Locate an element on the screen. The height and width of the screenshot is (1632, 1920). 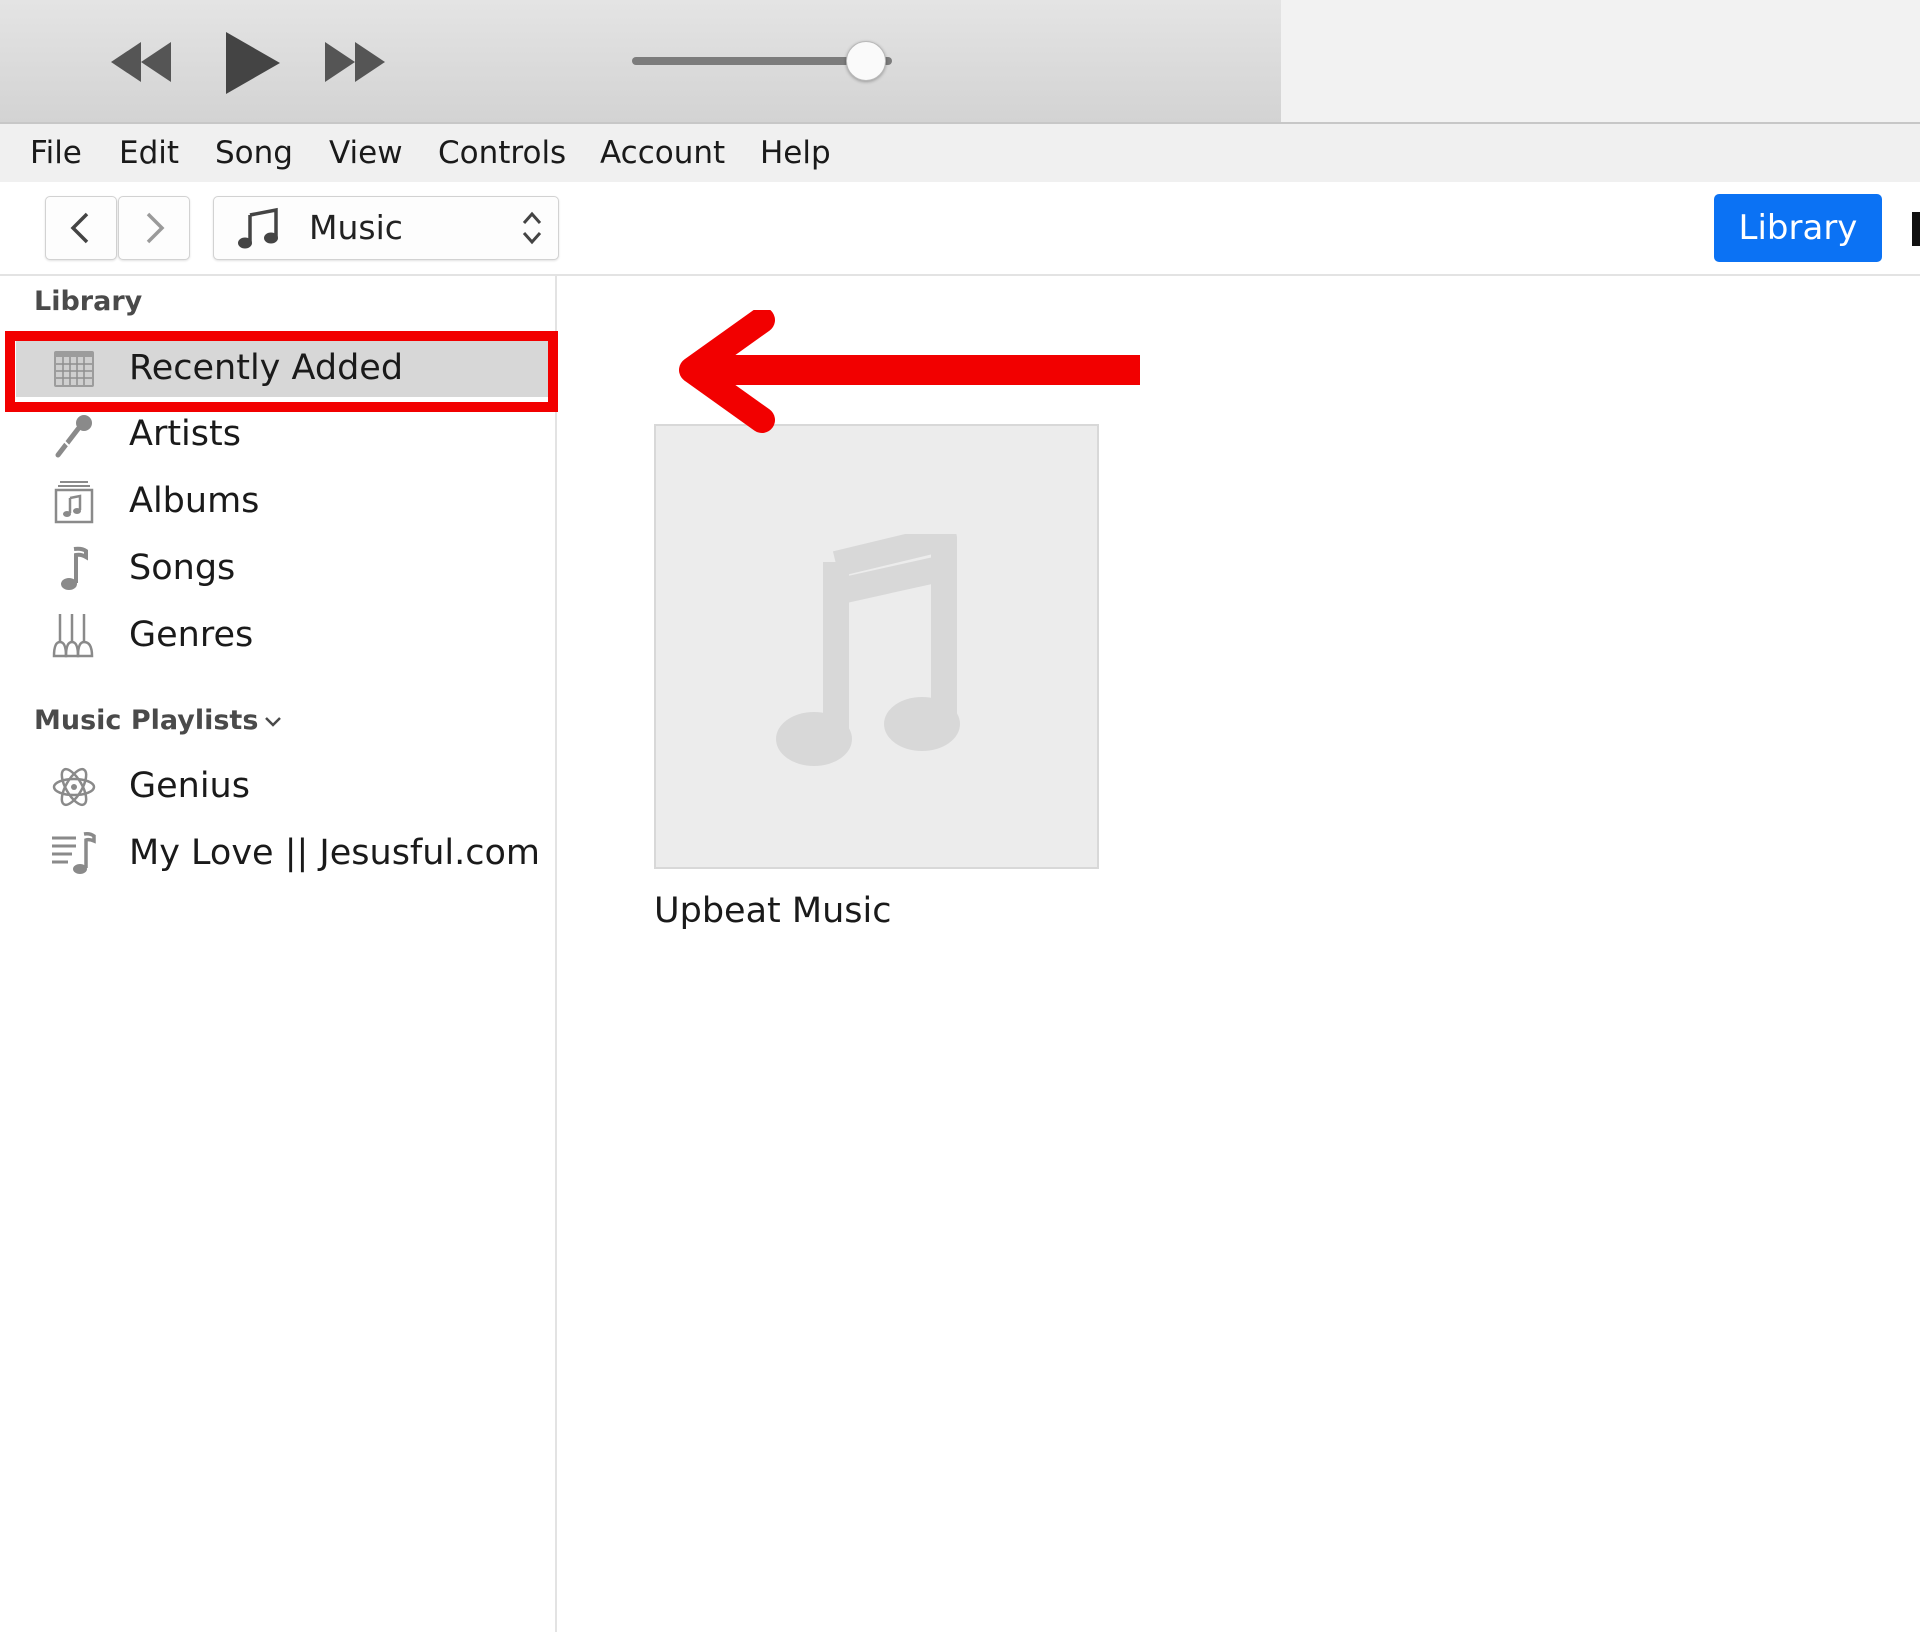
sidebar-item-label: Artists is located at coordinates (185, 434).